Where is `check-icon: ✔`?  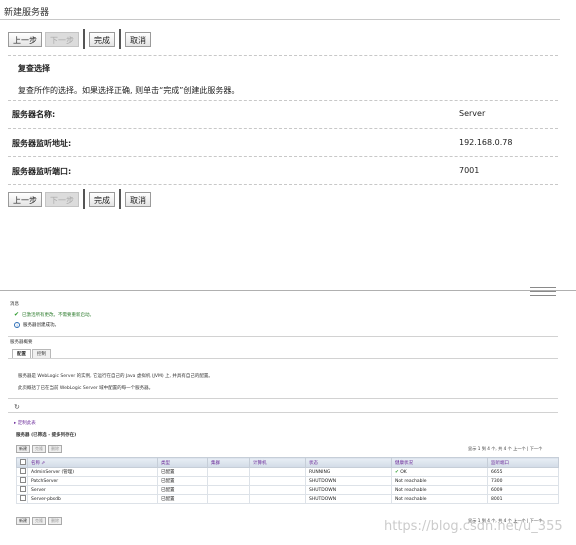
check-icon: ✔ is located at coordinates (17, 314).